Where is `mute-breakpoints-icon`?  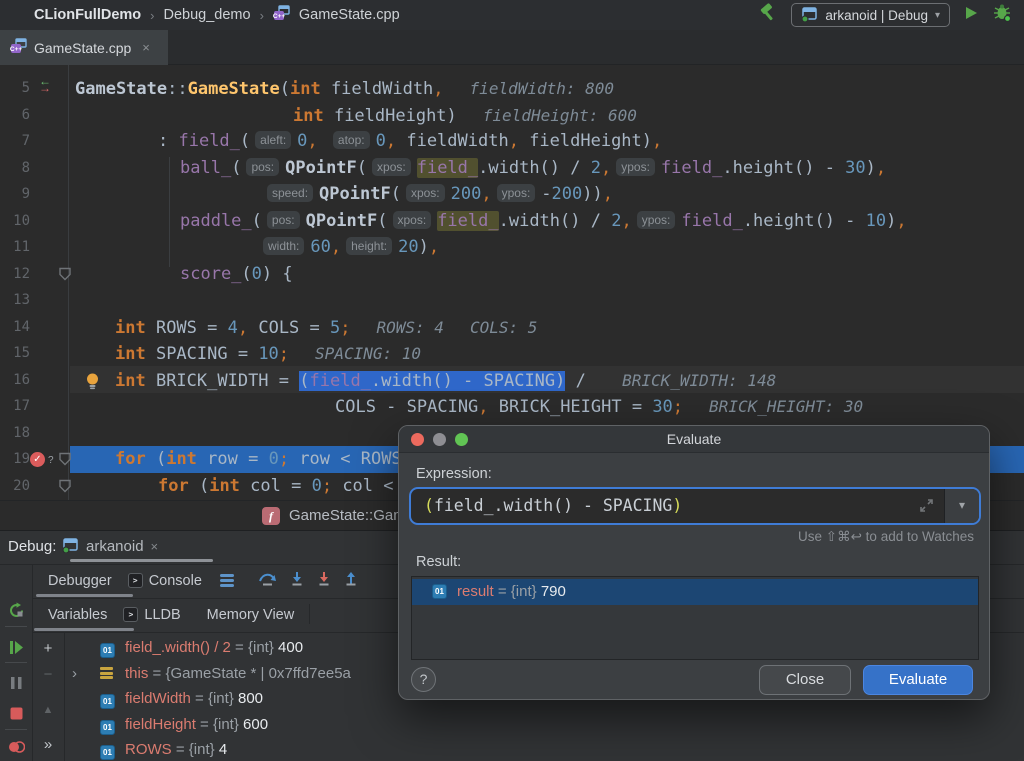
mute-breakpoints-icon is located at coordinates (16, 749).